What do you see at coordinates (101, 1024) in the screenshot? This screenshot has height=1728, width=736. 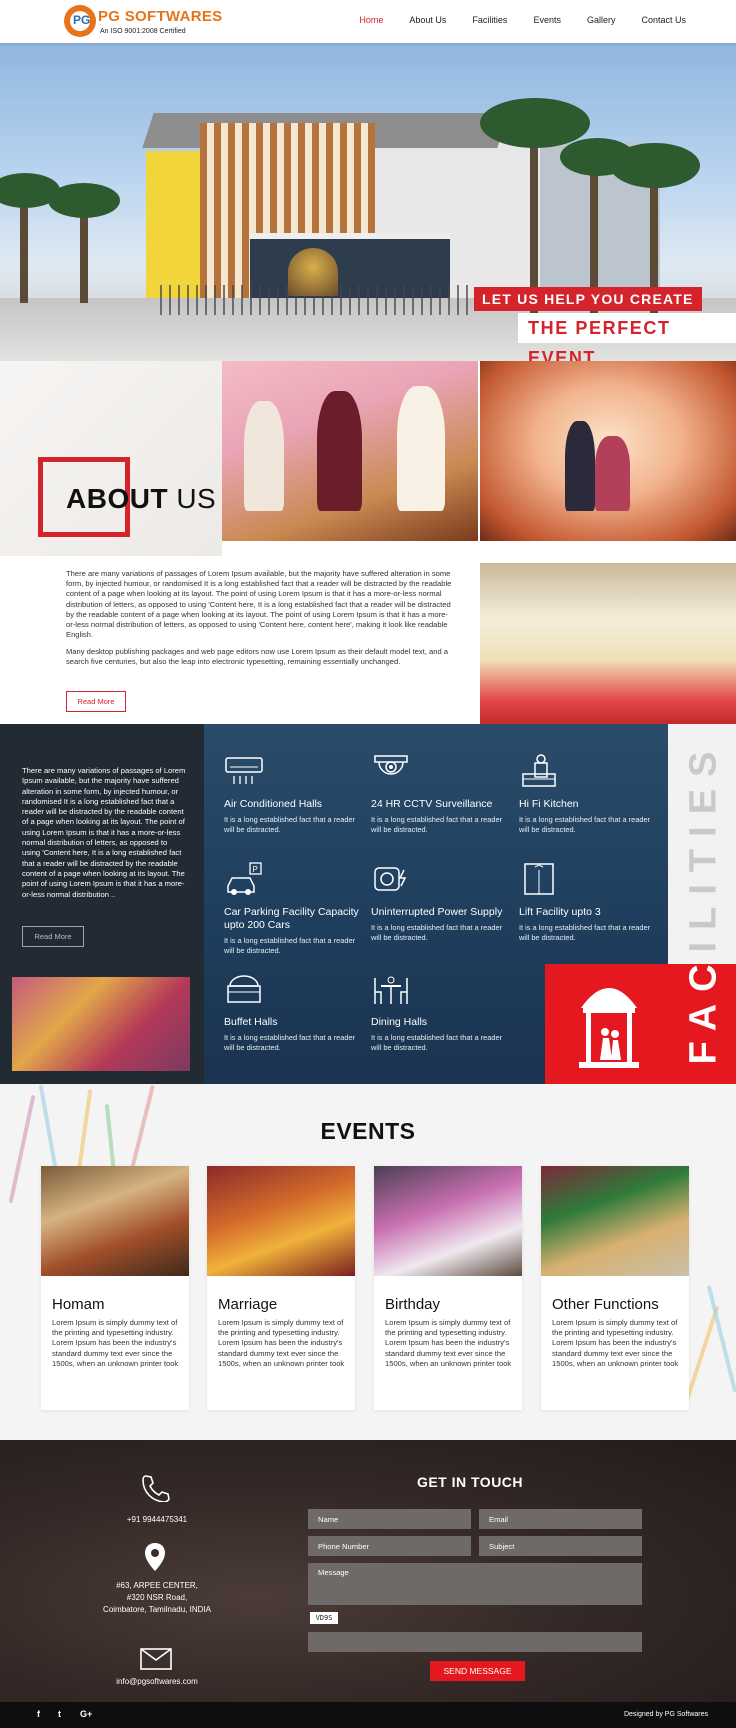 I see `function-photo` at bounding box center [101, 1024].